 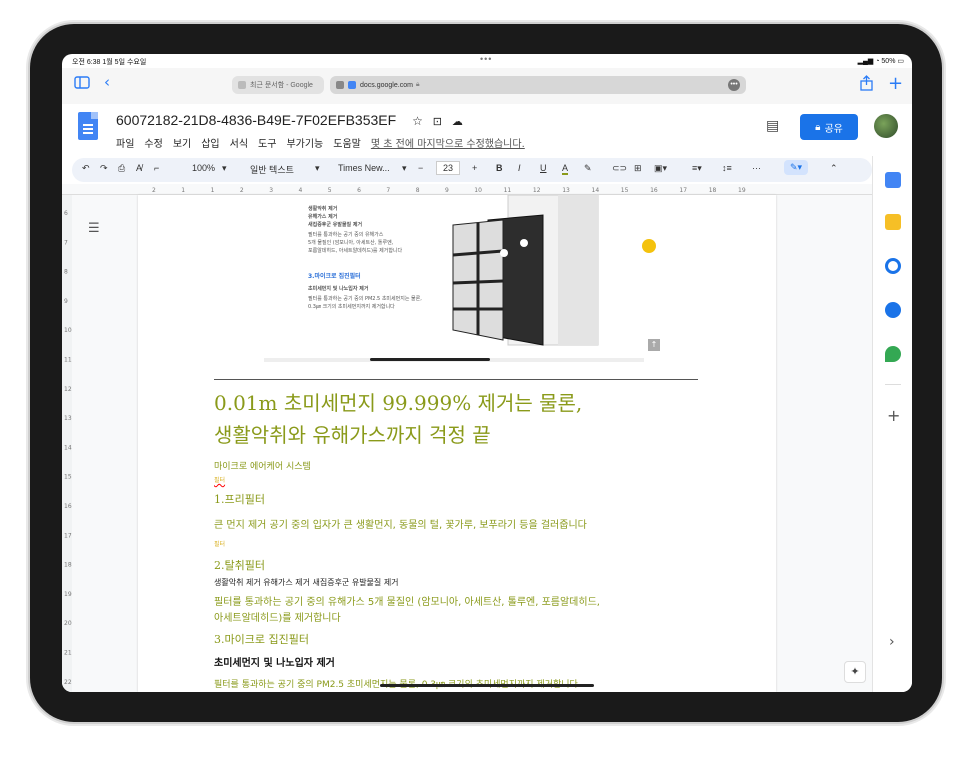 What do you see at coordinates (437, 122) in the screenshot?
I see `move-folder-icon: ⊡` at bounding box center [437, 122].